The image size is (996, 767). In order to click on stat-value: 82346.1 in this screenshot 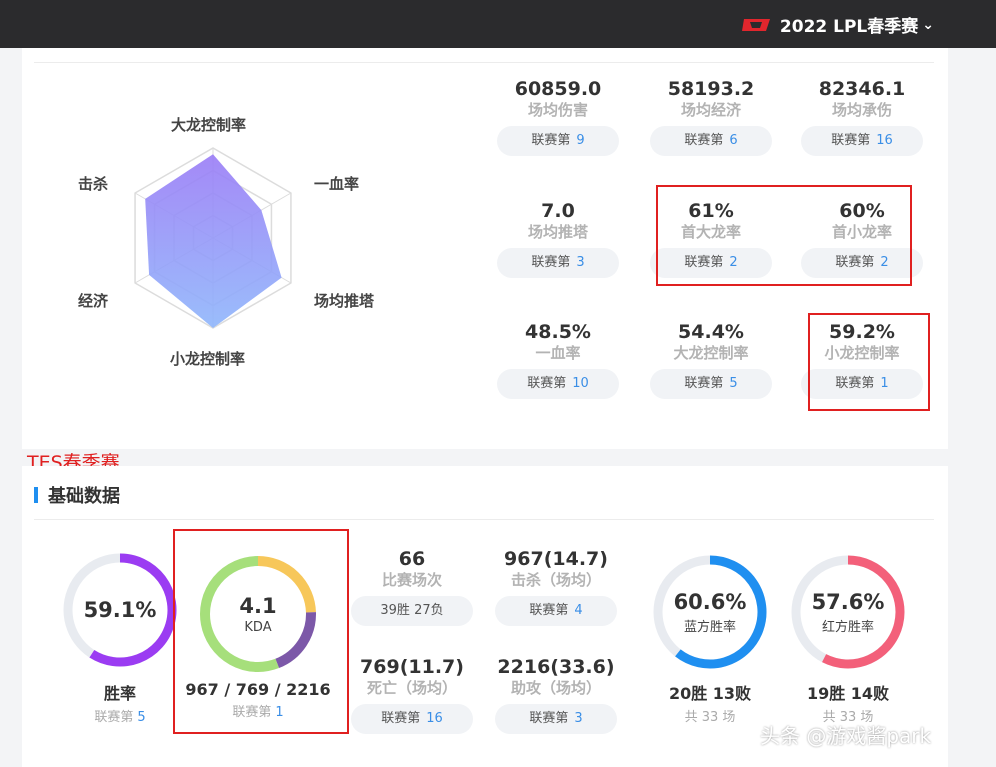, I will do `click(862, 89)`.